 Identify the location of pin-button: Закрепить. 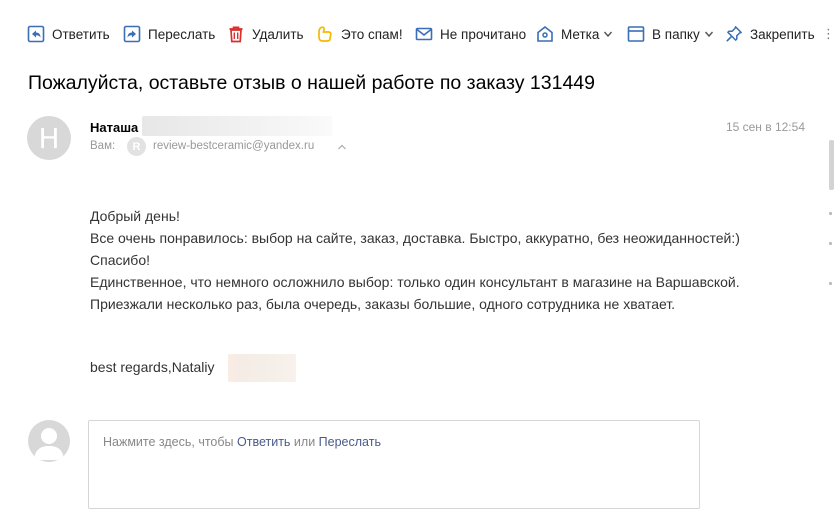
(769, 34).